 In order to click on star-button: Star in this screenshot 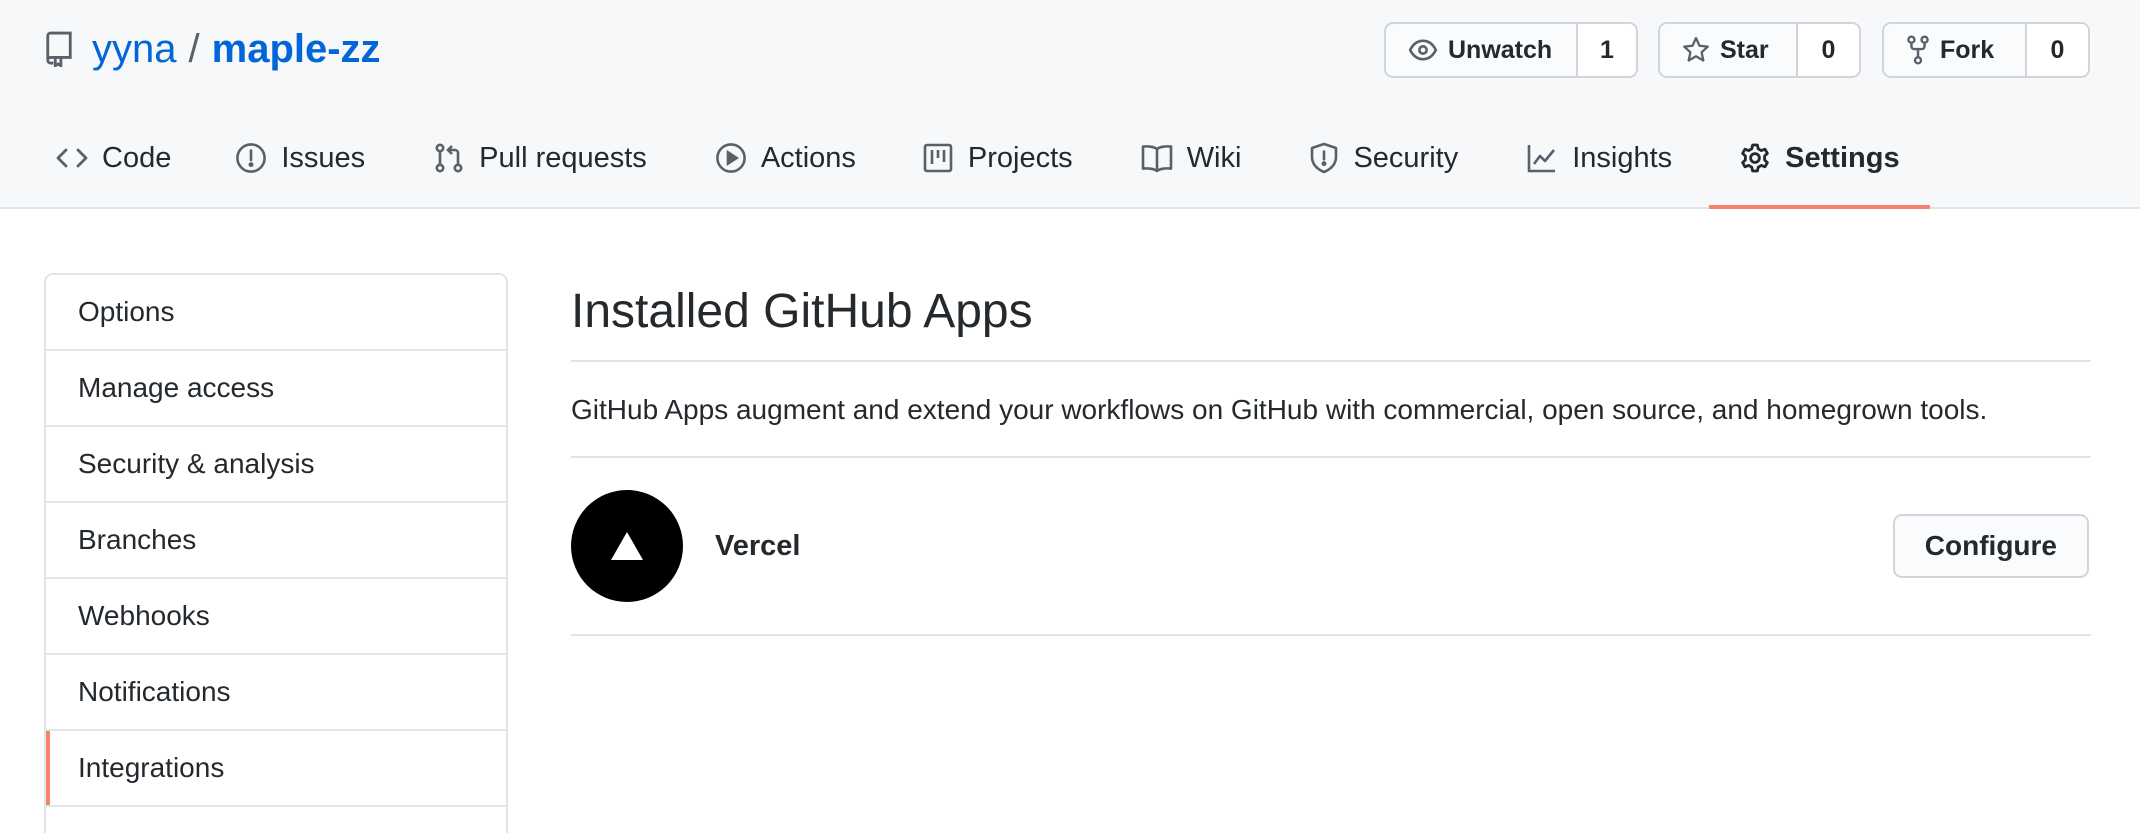, I will do `click(1729, 50)`.